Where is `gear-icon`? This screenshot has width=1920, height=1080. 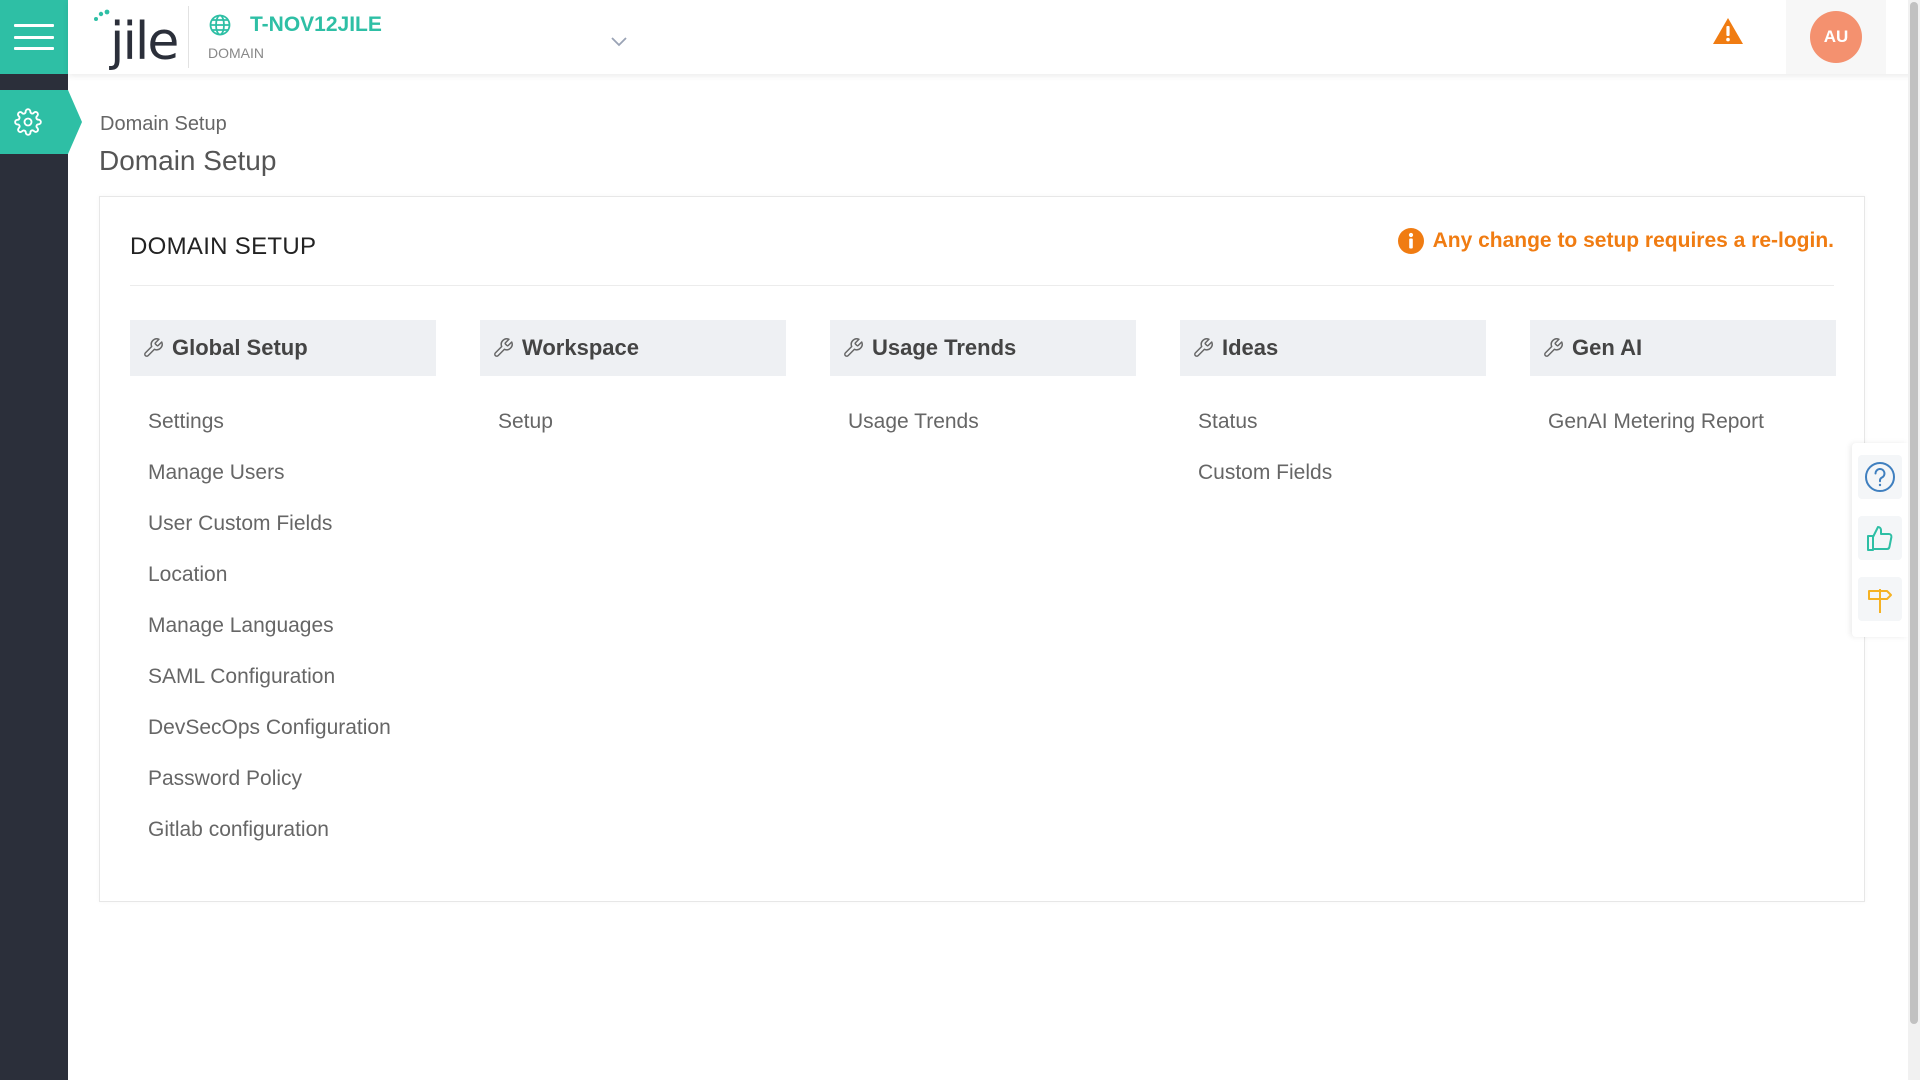
gear-icon is located at coordinates (28, 122).